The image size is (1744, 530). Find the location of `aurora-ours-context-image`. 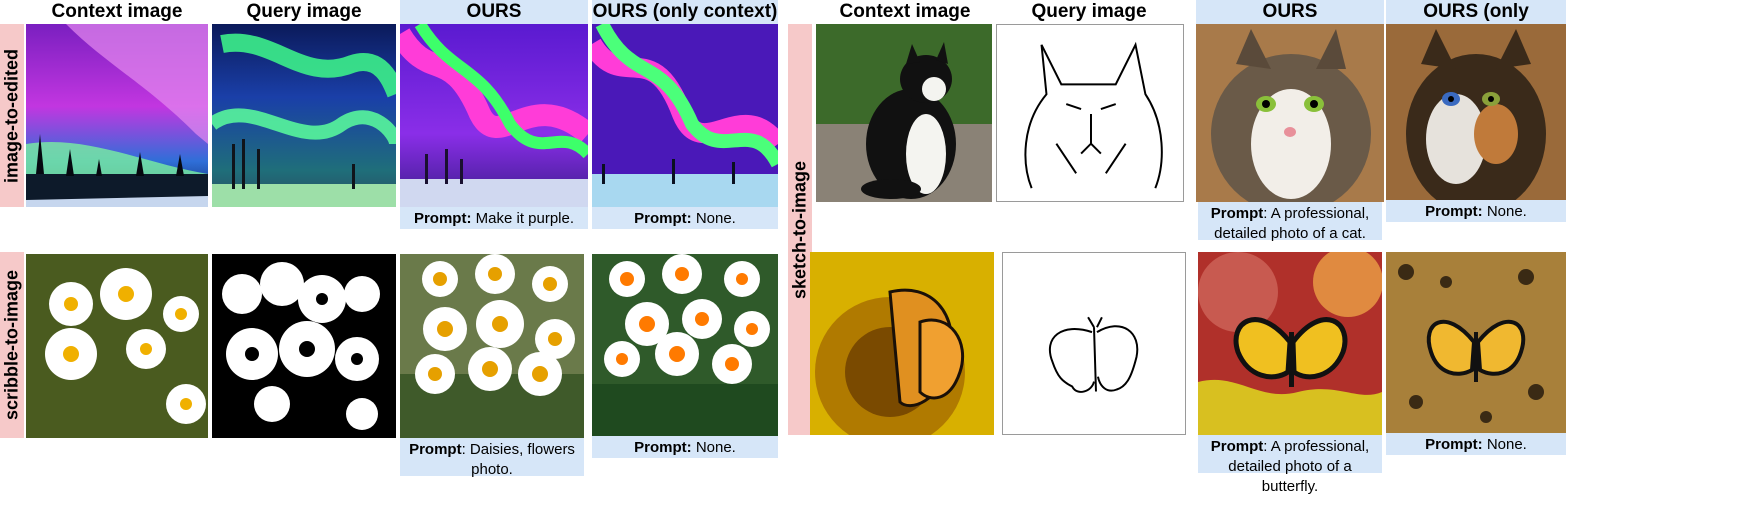

aurora-ours-context-image is located at coordinates (685, 115).